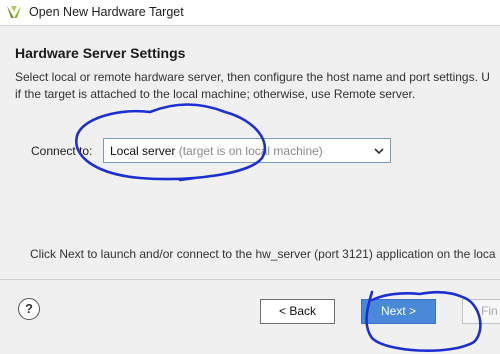 The height and width of the screenshot is (354, 500). I want to click on help-button: ?, so click(29, 309).